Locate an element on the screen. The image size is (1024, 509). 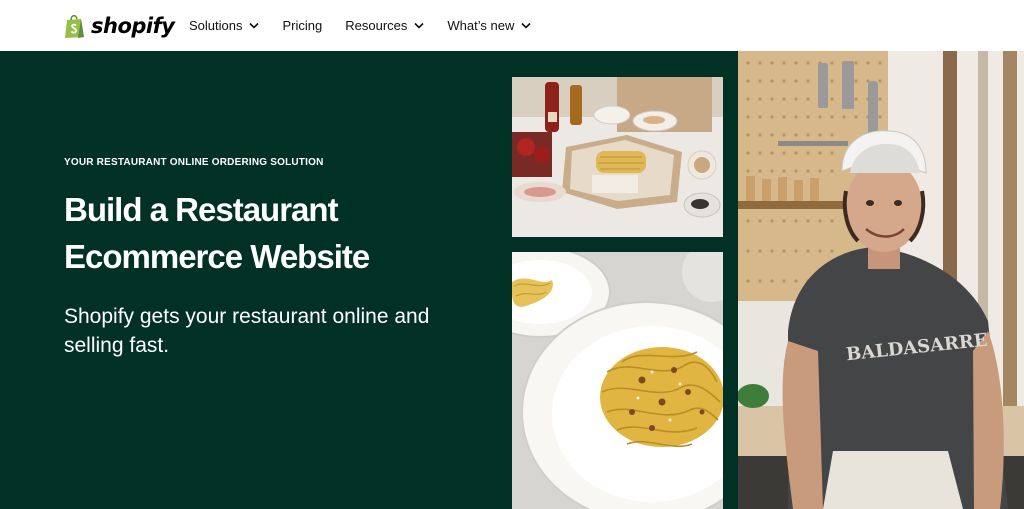
main-nav: Solutions Pricing Resources What’s new is located at coordinates (371, 25).